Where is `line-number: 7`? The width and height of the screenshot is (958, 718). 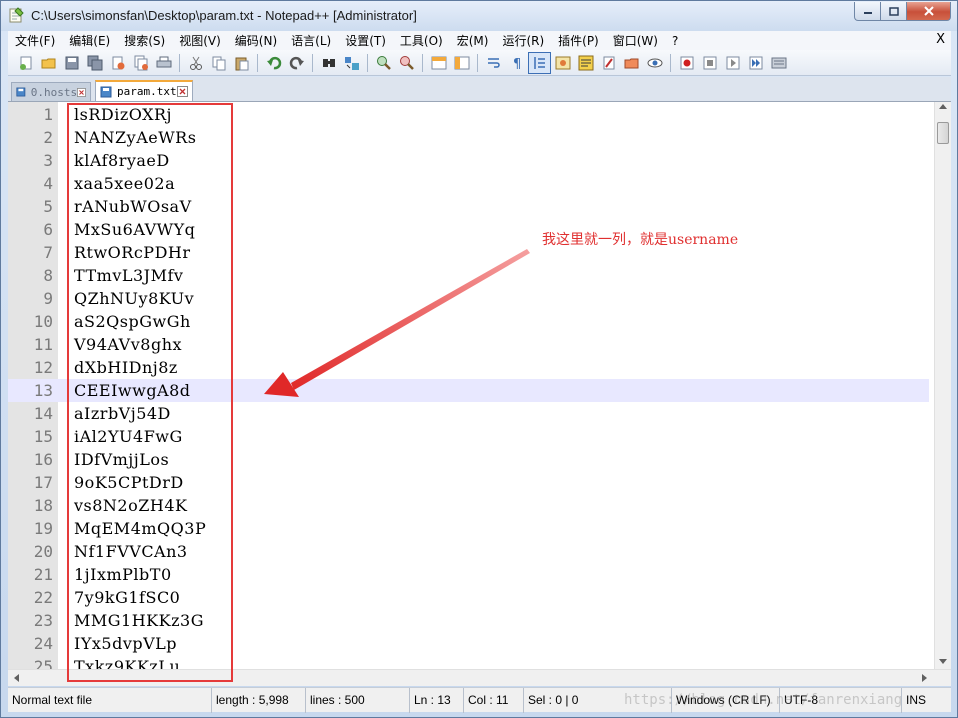
line-number: 7 is located at coordinates (48, 252).